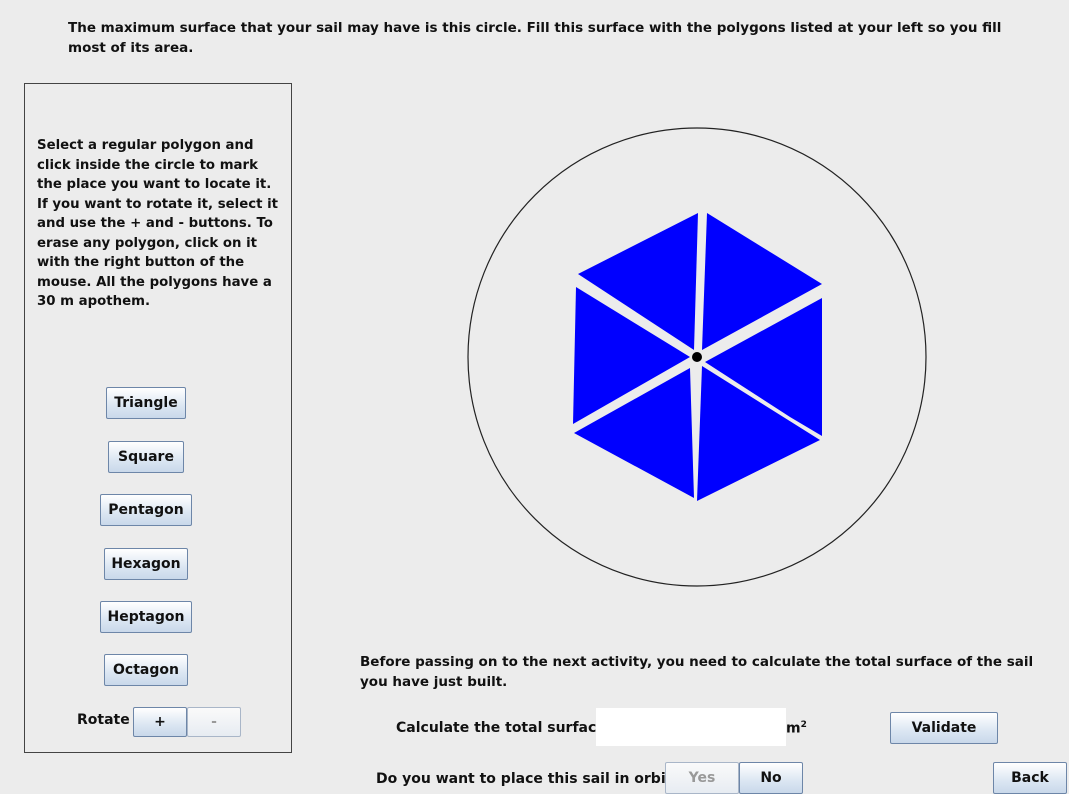 The image size is (1069, 794). What do you see at coordinates (944, 728) in the screenshot?
I see `validate-button: Validate` at bounding box center [944, 728].